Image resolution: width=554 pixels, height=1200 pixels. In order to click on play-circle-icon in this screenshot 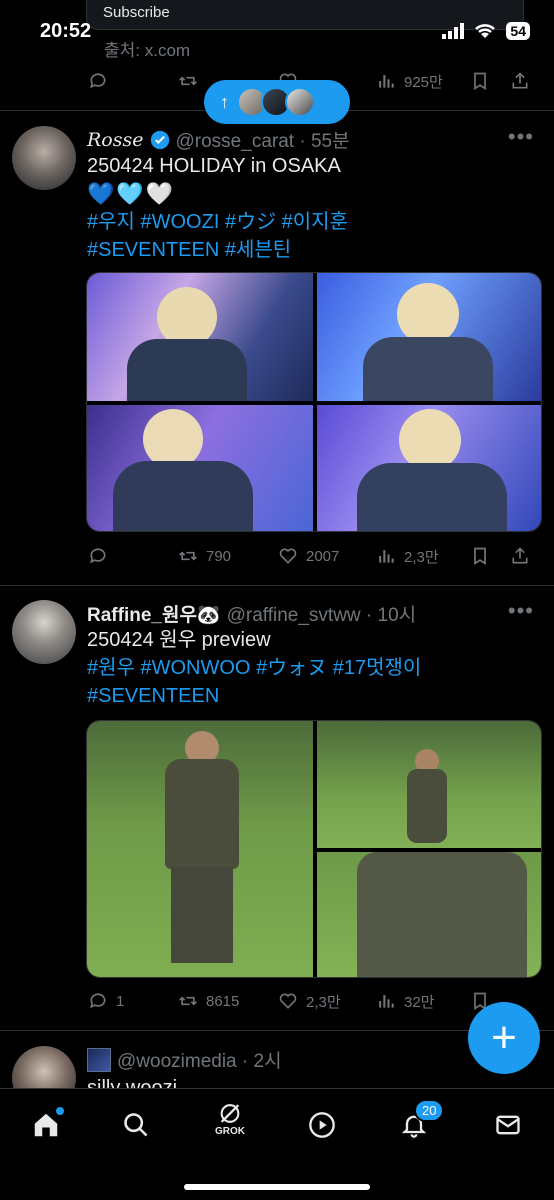, I will do `click(322, 1125)`.